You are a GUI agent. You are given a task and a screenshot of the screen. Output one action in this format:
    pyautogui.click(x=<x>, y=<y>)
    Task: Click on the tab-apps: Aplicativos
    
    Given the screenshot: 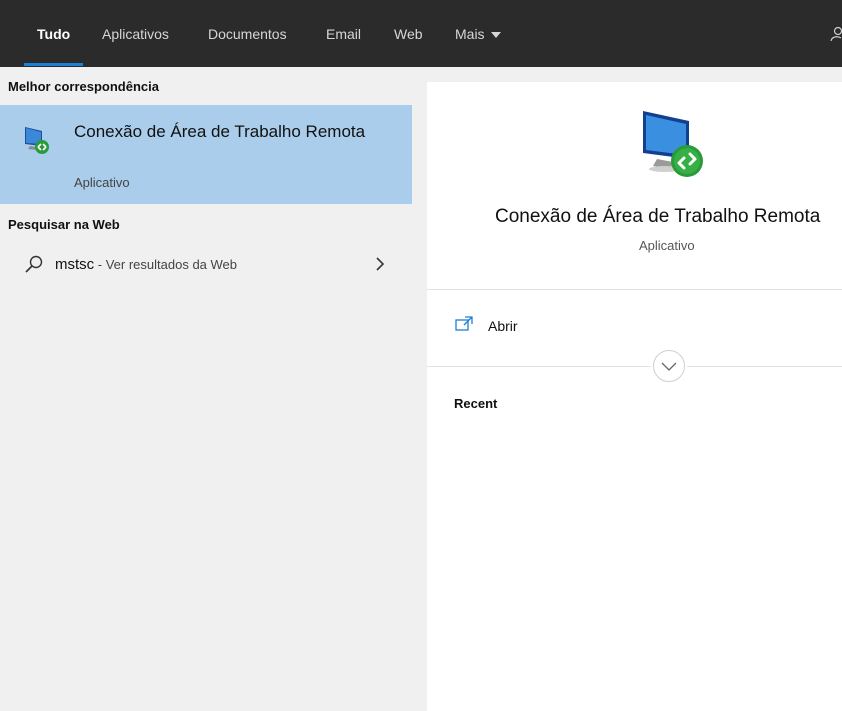 What is the action you would take?
    pyautogui.click(x=135, y=33)
    